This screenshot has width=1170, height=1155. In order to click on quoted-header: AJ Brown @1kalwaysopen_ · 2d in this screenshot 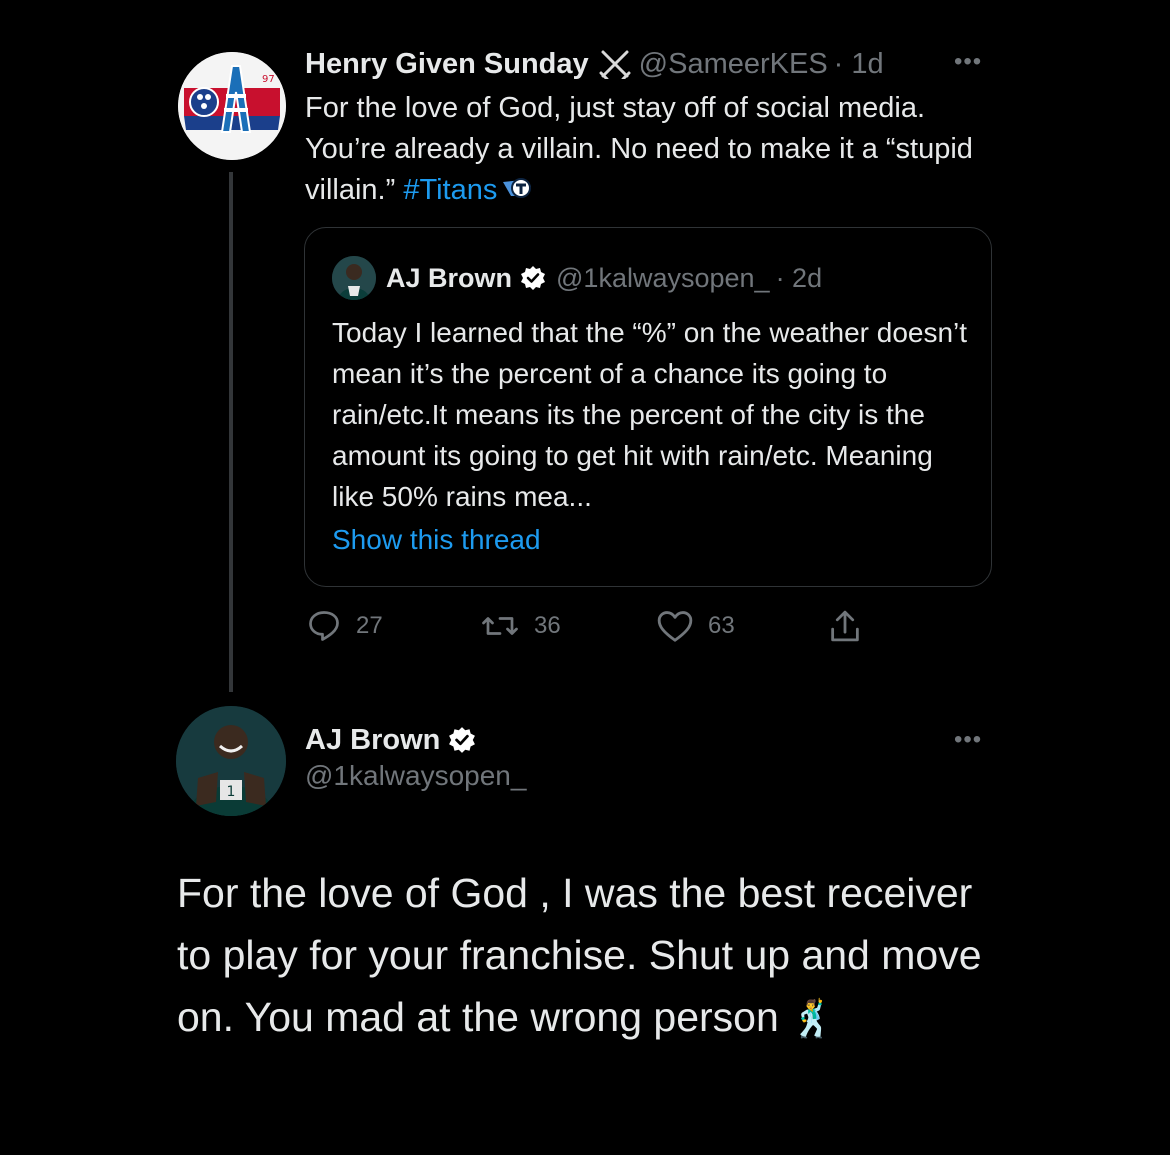, I will do `click(604, 278)`.